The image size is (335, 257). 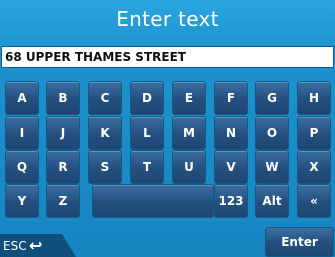 I want to click on key-q-label: Q, so click(x=22, y=167).